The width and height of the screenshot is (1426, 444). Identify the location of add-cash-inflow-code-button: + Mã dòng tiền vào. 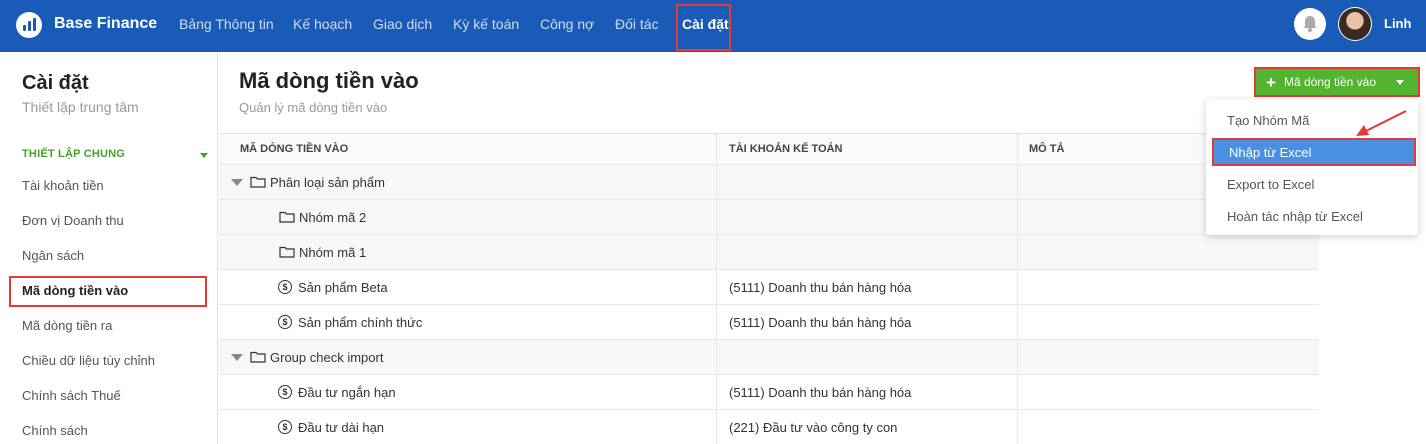
(1337, 82).